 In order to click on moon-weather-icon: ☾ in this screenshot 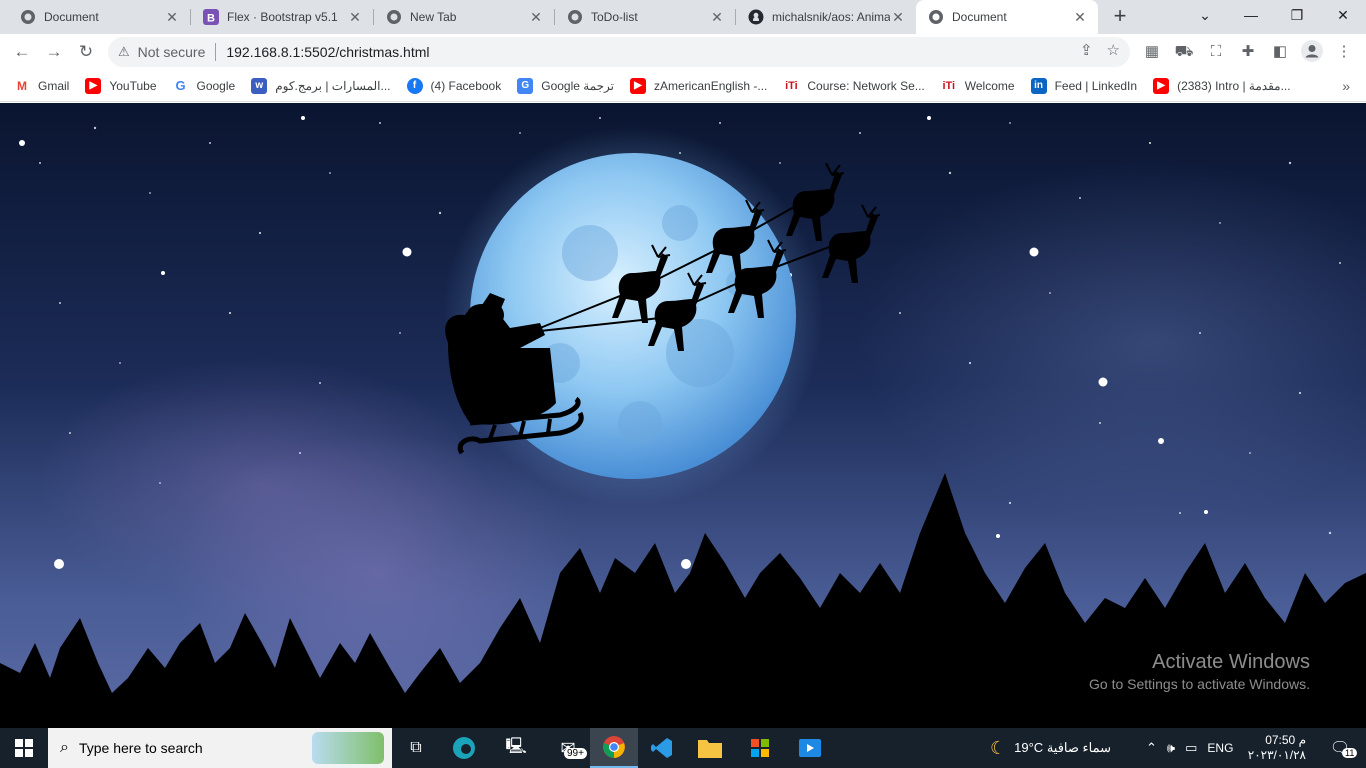, I will do `click(998, 747)`.